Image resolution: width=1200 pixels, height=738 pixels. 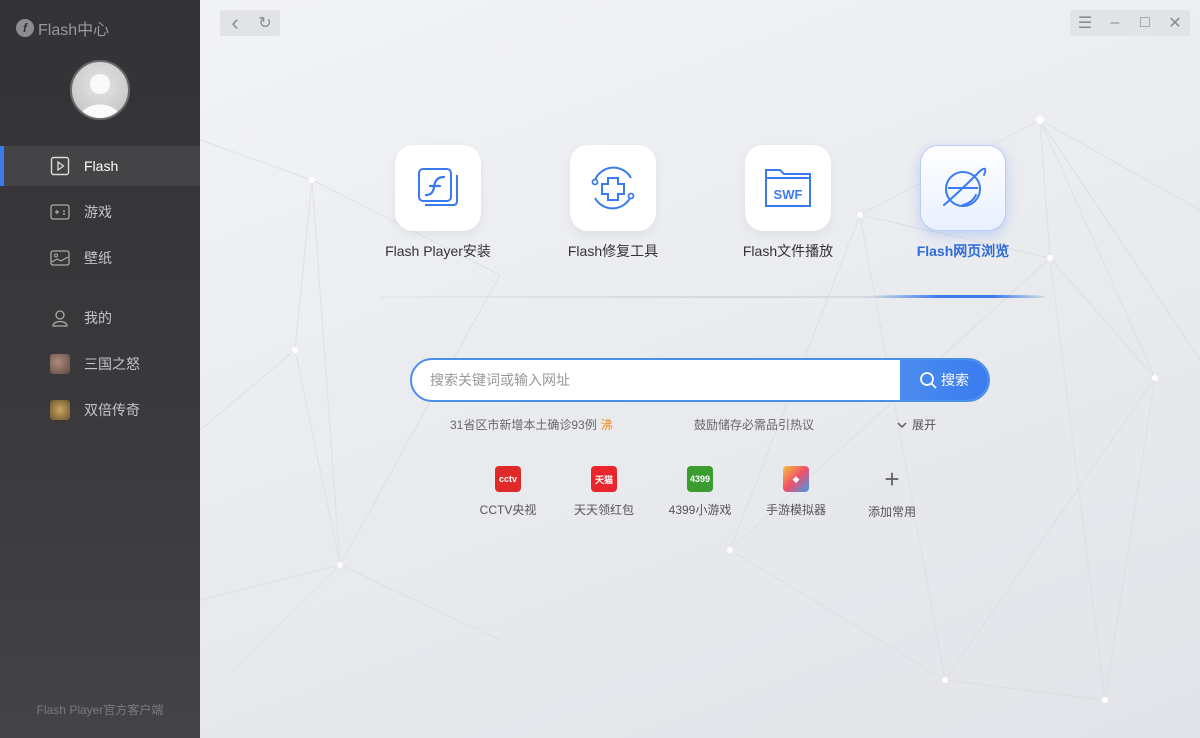 I want to click on cctv-icon: cctv, so click(x=508, y=479).